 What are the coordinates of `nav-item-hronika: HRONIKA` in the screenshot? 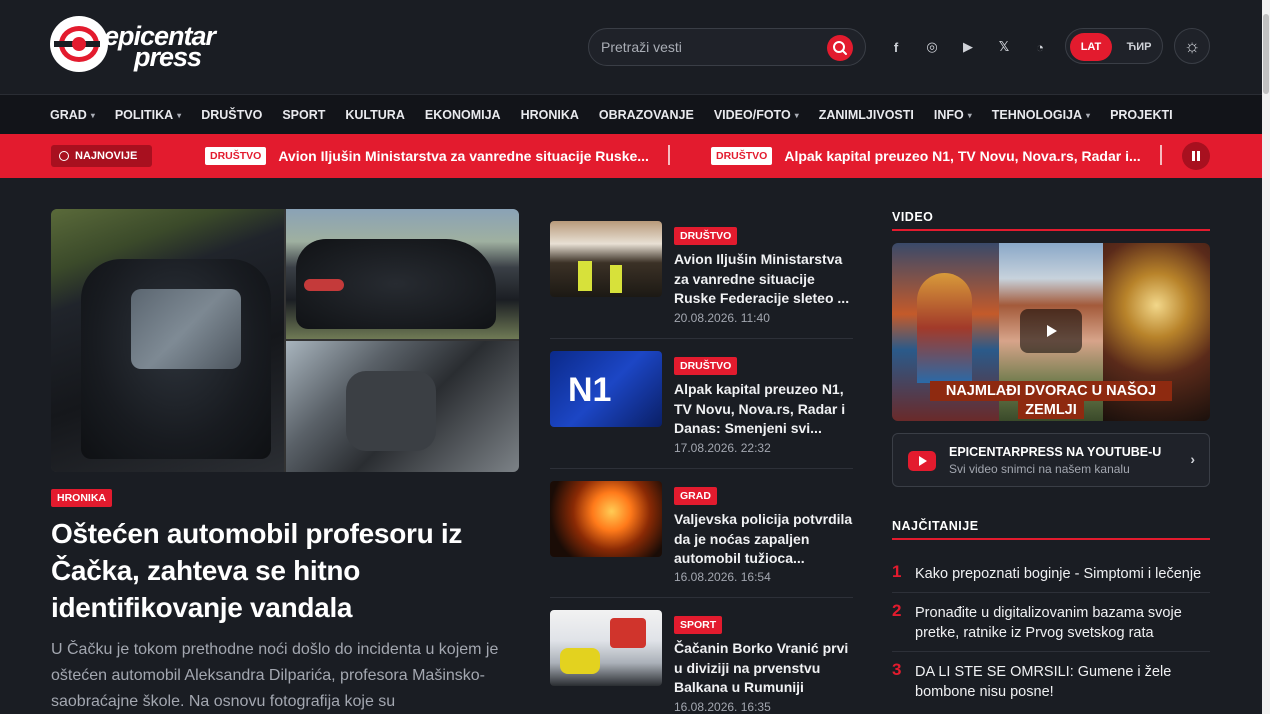 It's located at (550, 115).